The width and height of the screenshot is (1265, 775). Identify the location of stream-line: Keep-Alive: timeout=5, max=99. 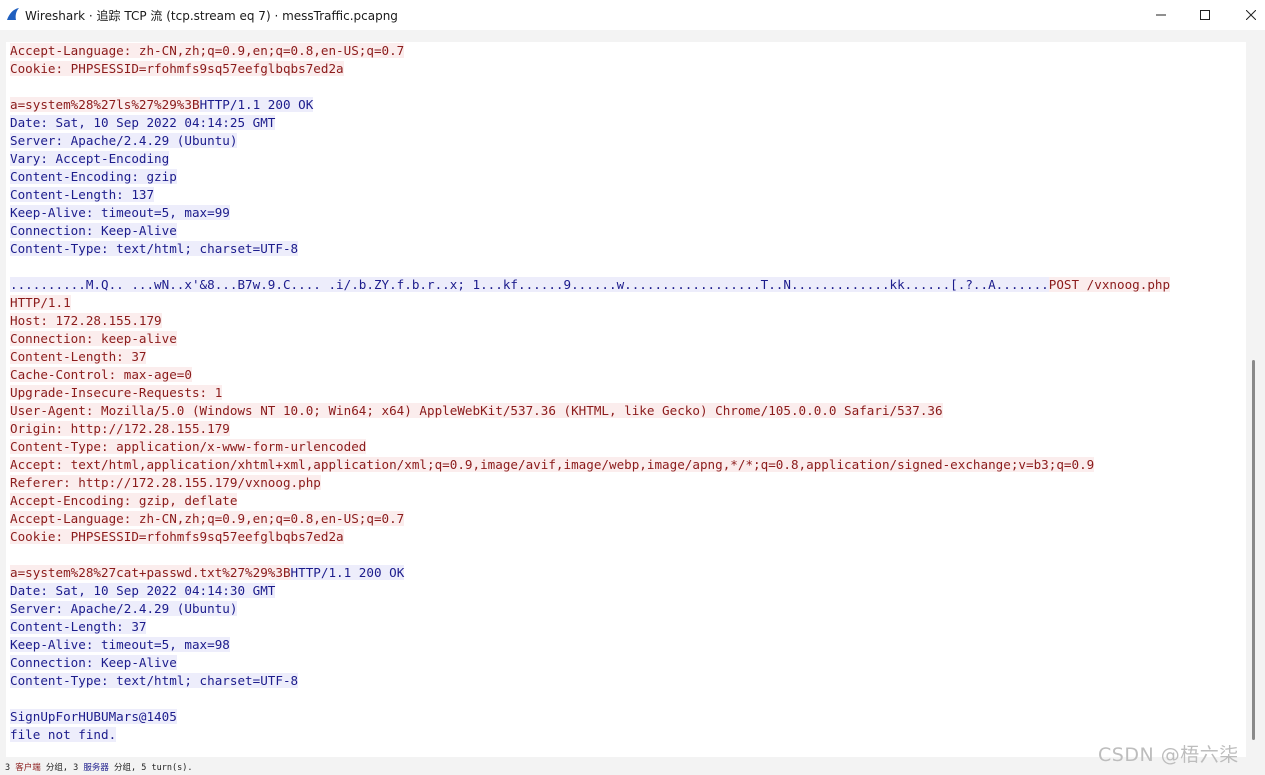
(590, 213).